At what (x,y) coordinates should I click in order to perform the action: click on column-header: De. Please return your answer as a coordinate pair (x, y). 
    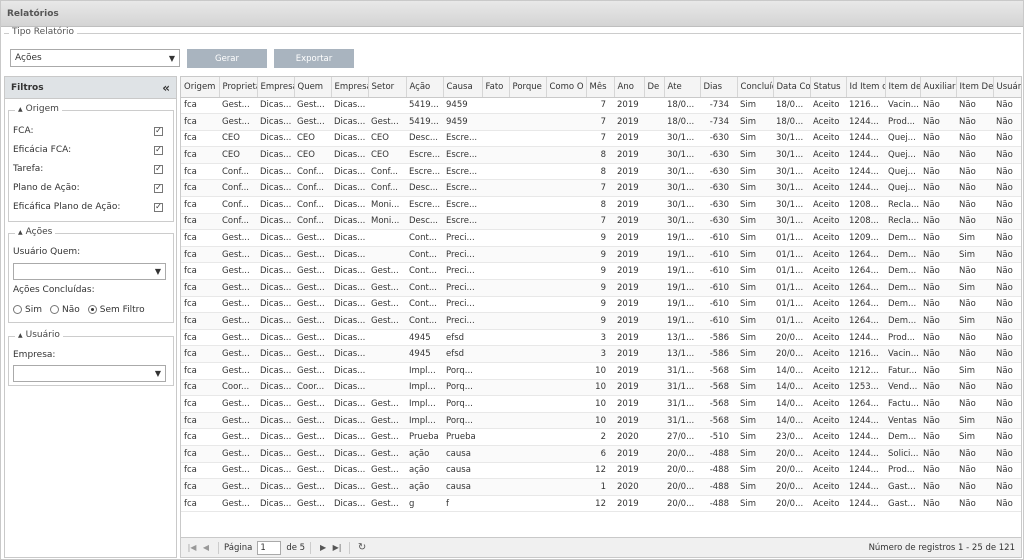
    Looking at the image, I should click on (654, 87).